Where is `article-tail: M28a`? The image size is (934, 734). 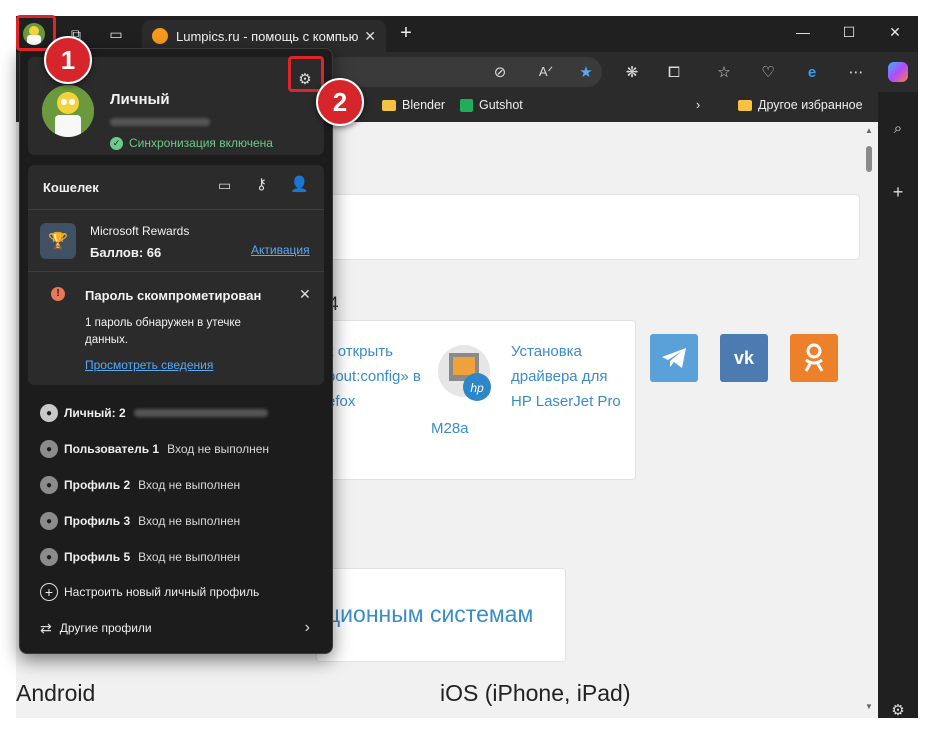 article-tail: M28a is located at coordinates (450, 428).